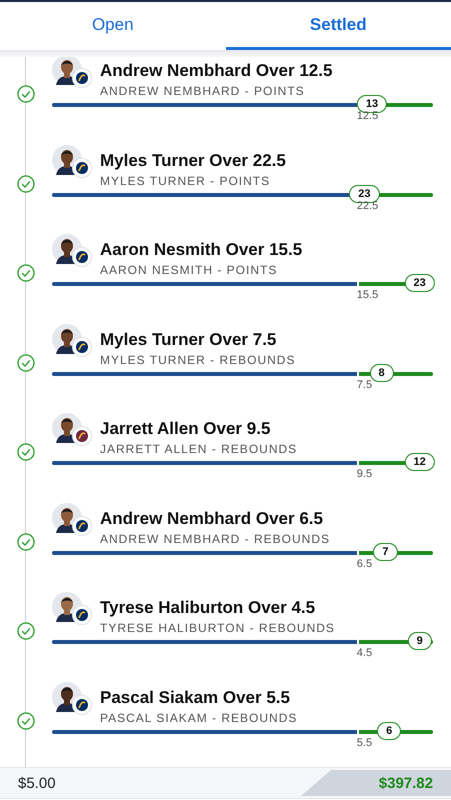 Image resolution: width=451 pixels, height=800 pixels. What do you see at coordinates (364, 653) in the screenshot?
I see `line-value: 4.5` at bounding box center [364, 653].